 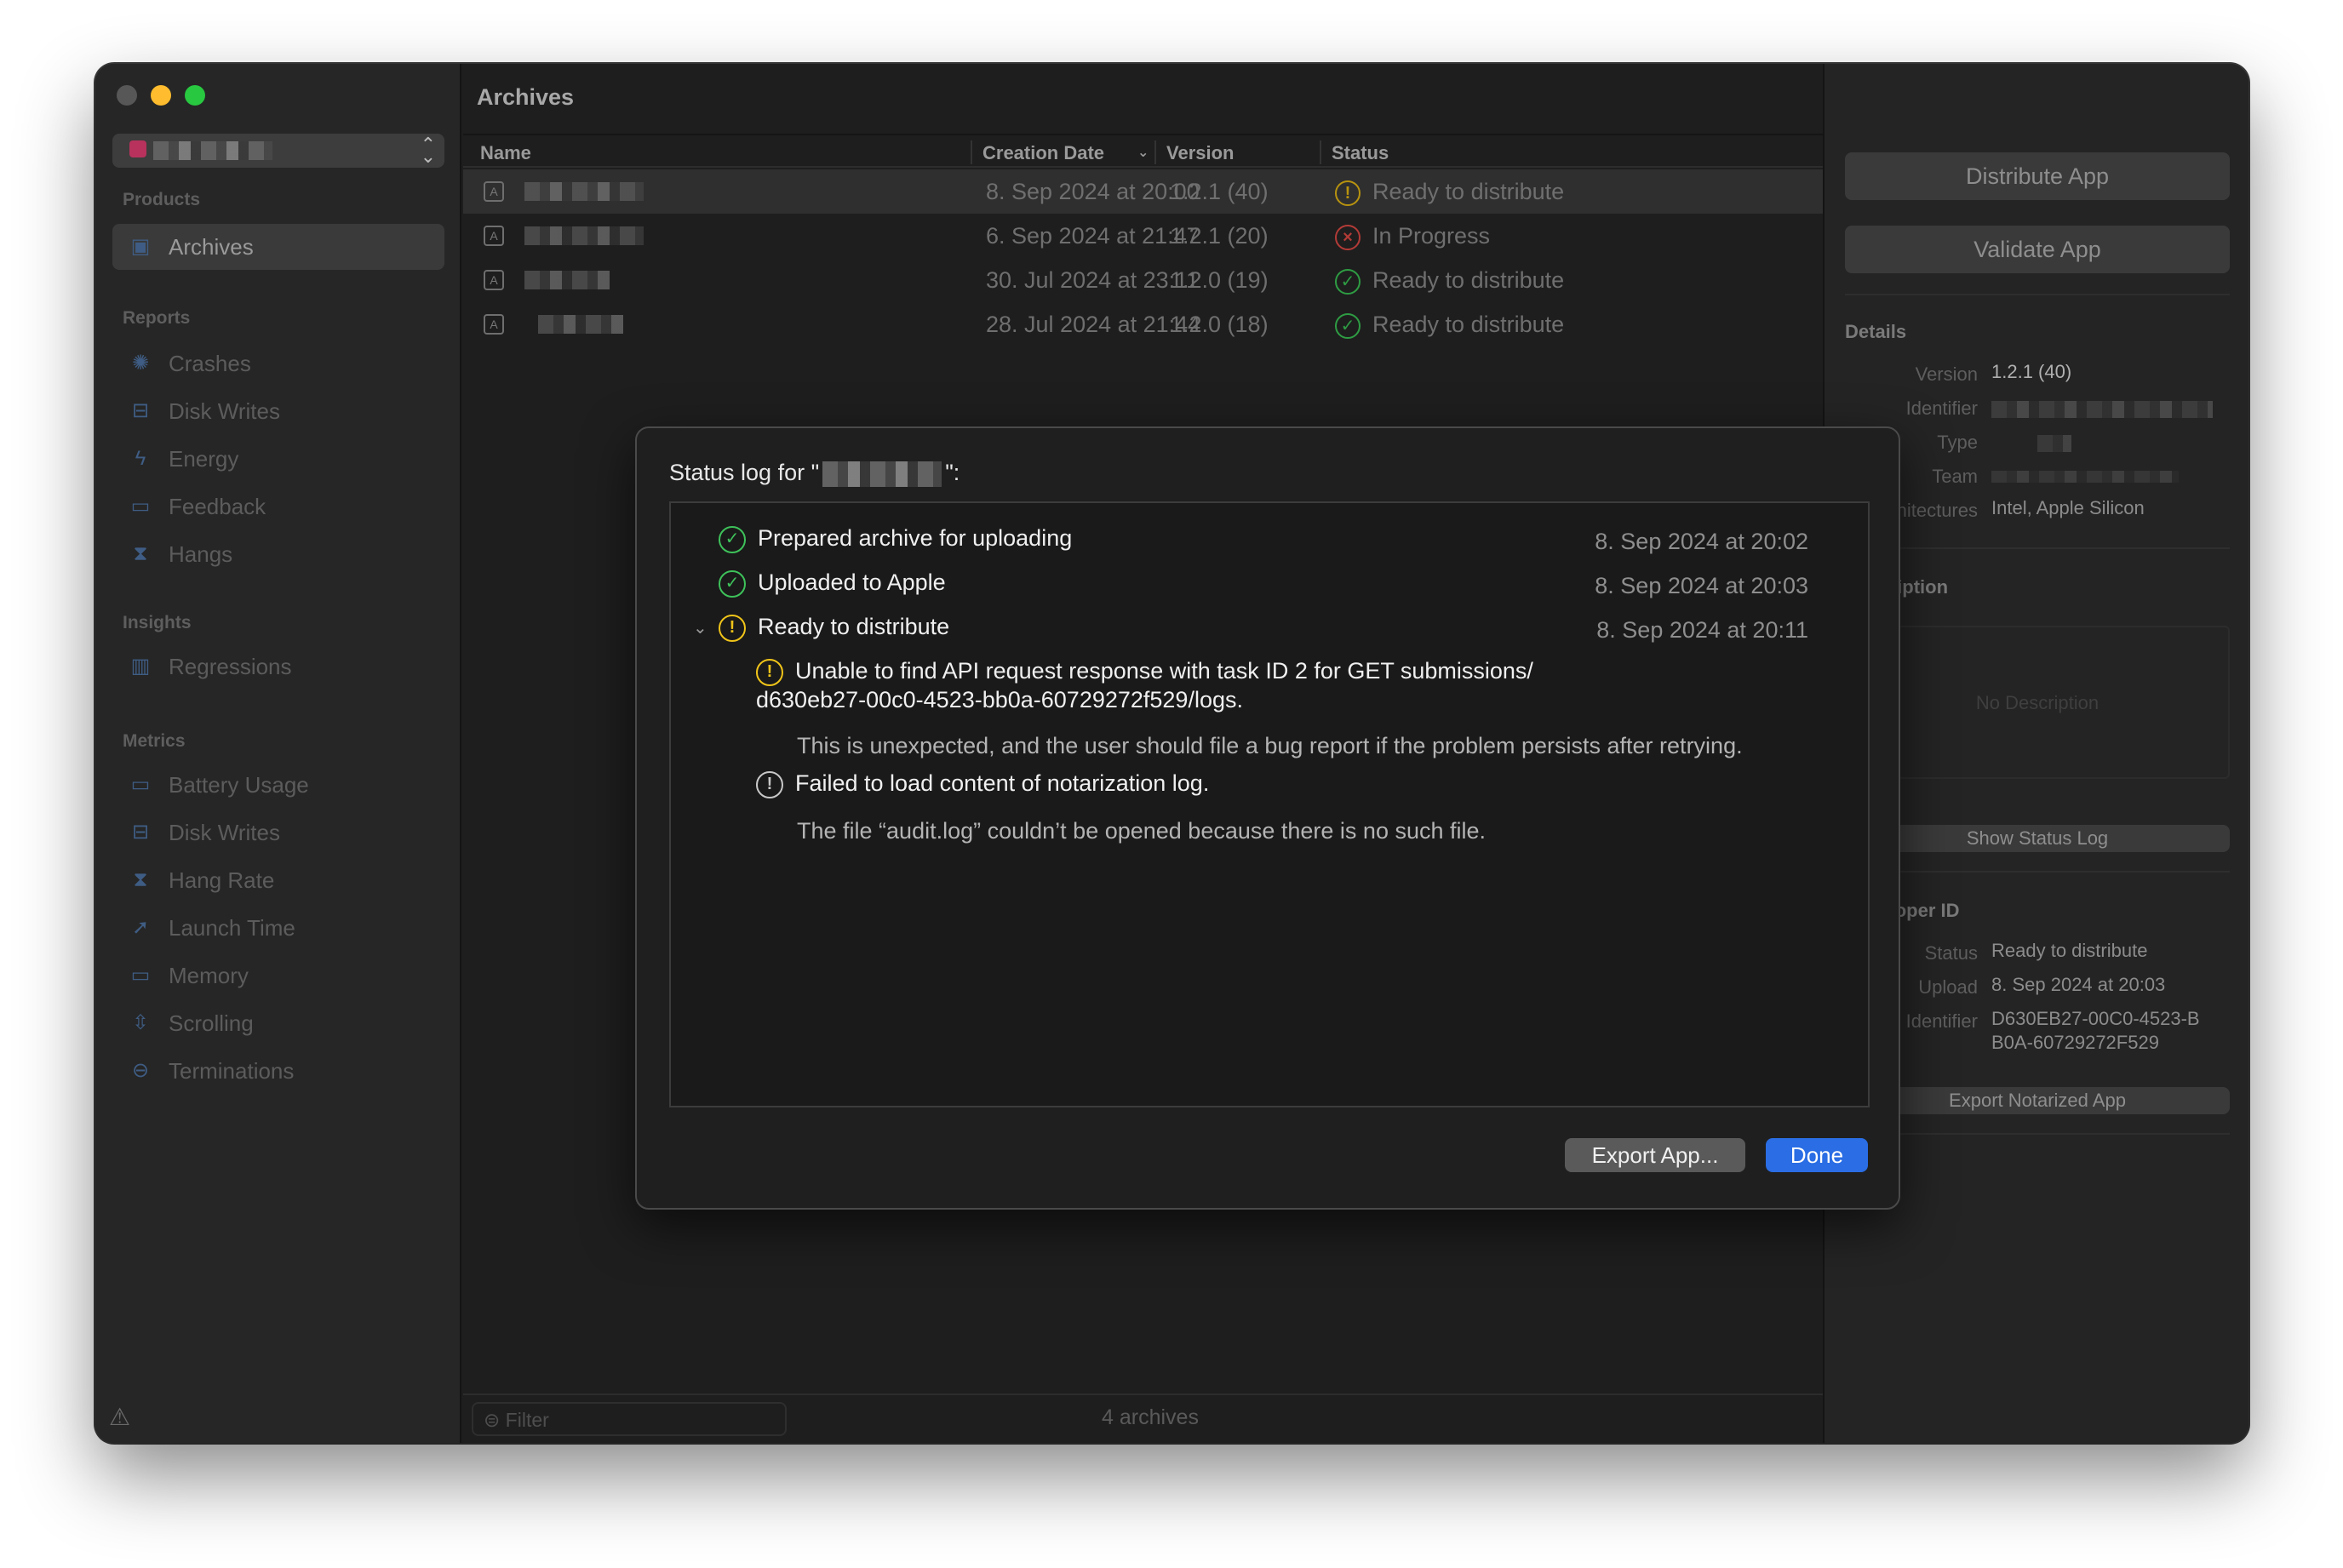 I want to click on zoom-window-button, so click(x=195, y=96).